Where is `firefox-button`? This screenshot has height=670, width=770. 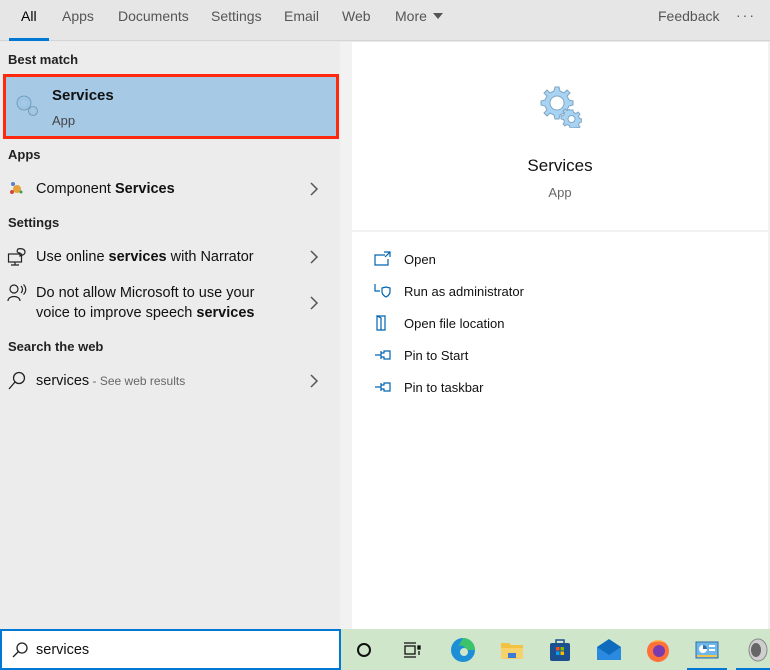 firefox-button is located at coordinates (658, 650).